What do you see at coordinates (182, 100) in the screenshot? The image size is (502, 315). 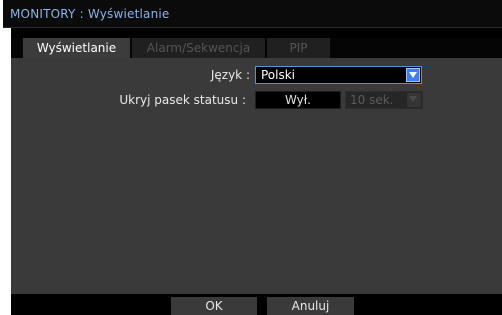 I see `hide-status-bar-label: Ukryj pasek statusu :` at bounding box center [182, 100].